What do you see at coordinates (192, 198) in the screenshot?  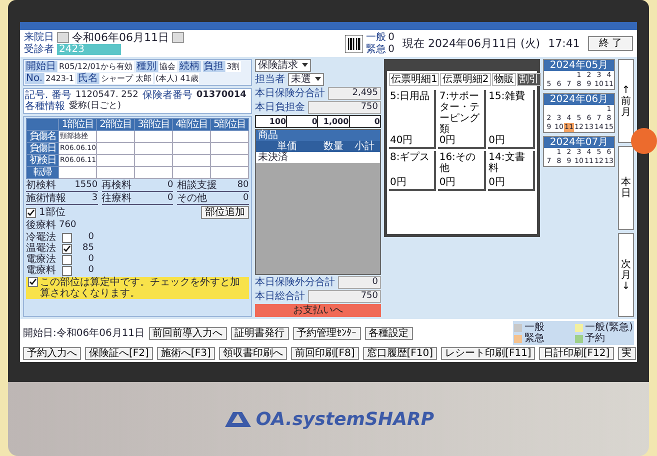 I see `fee-label: その他` at bounding box center [192, 198].